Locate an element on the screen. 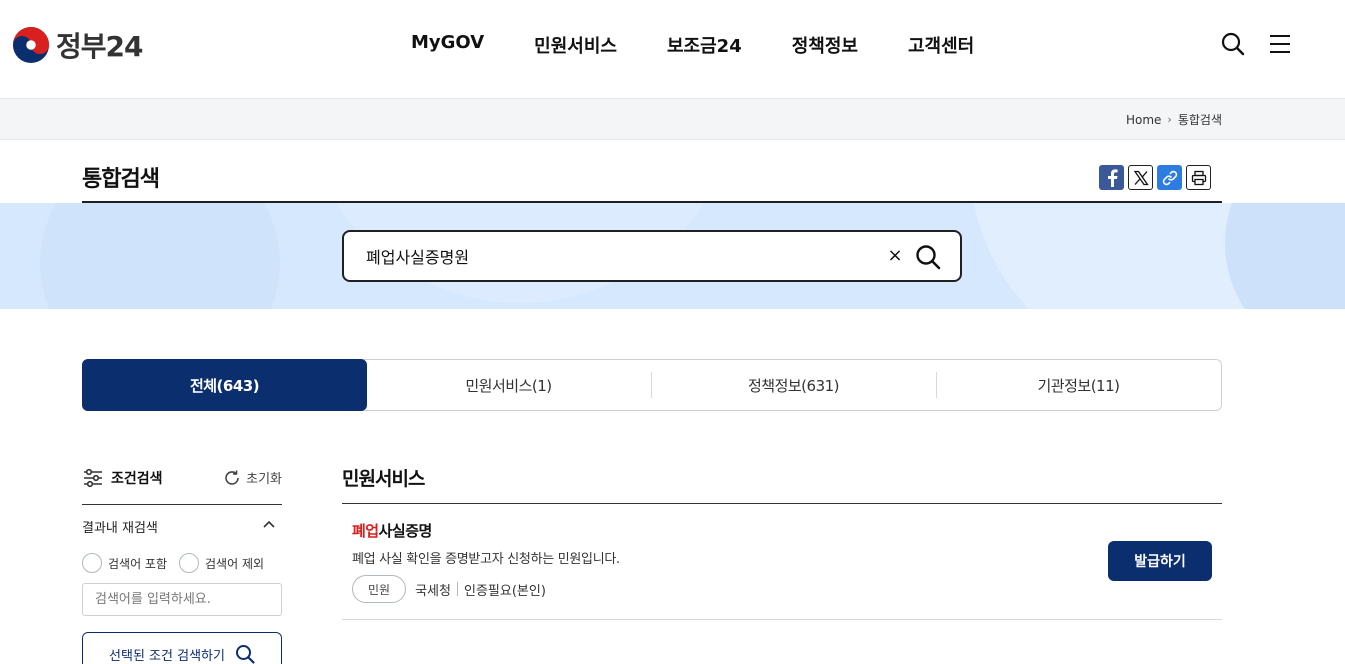 The height and width of the screenshot is (664, 1345). main-nav: MyGOV 민원서비스 보조금24 정책정보 고객센터 is located at coordinates (692, 45).